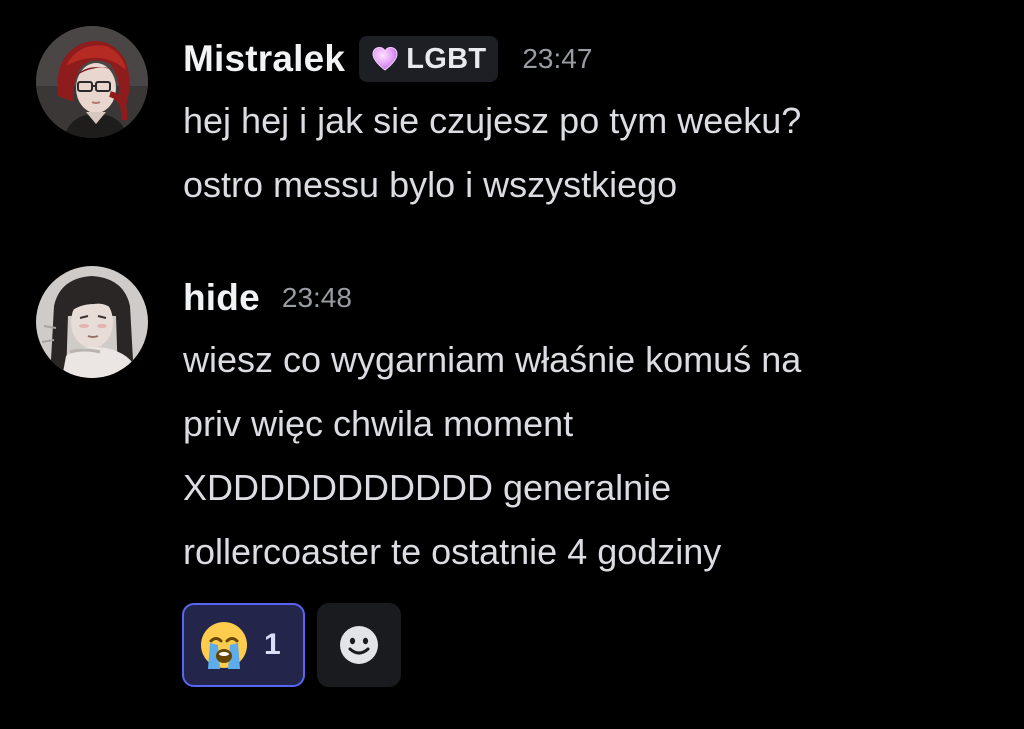 The height and width of the screenshot is (729, 1024). What do you see at coordinates (264, 59) in the screenshot?
I see `username: Mistralek` at bounding box center [264, 59].